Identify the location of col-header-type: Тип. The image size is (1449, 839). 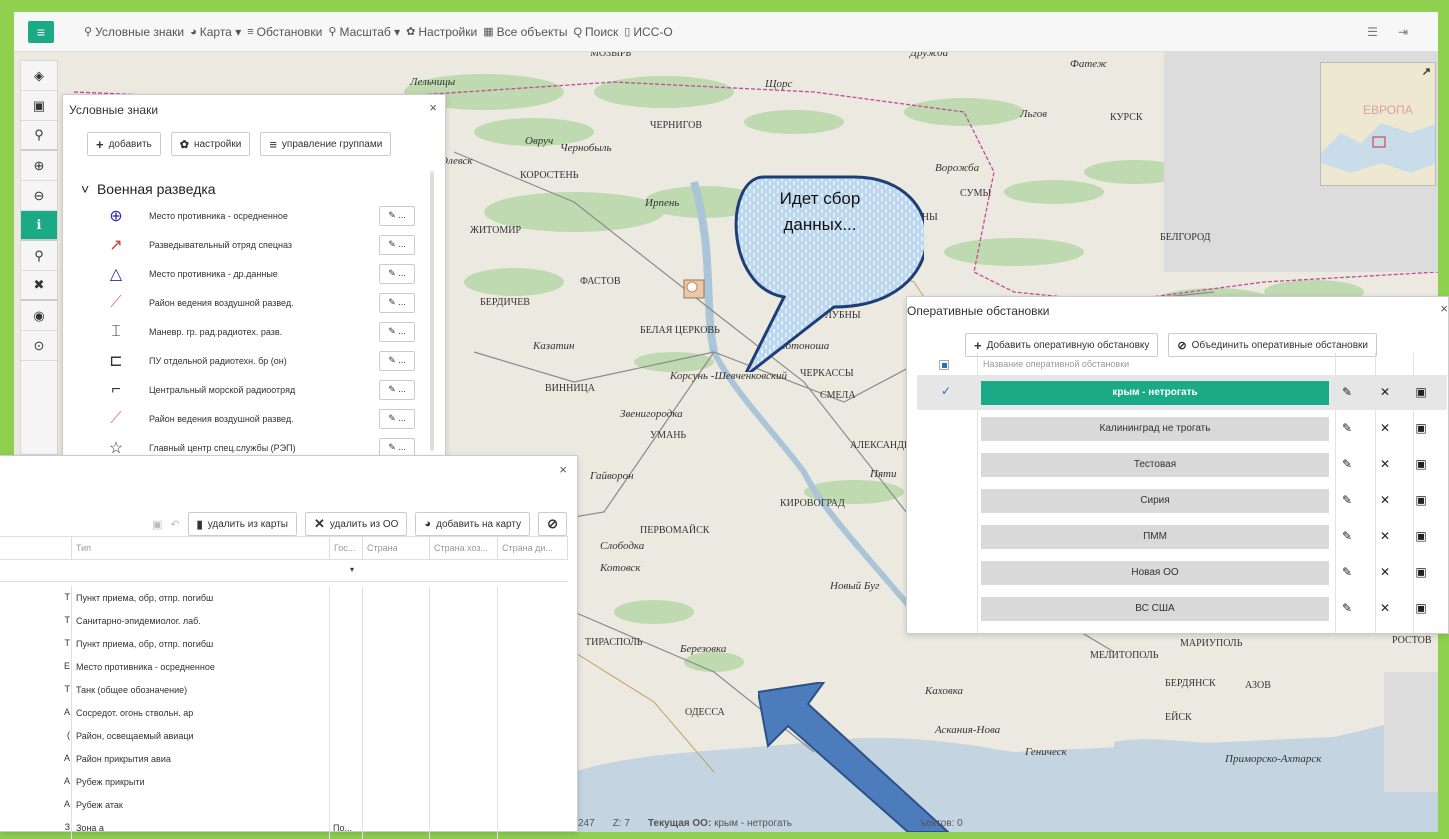
(201, 548).